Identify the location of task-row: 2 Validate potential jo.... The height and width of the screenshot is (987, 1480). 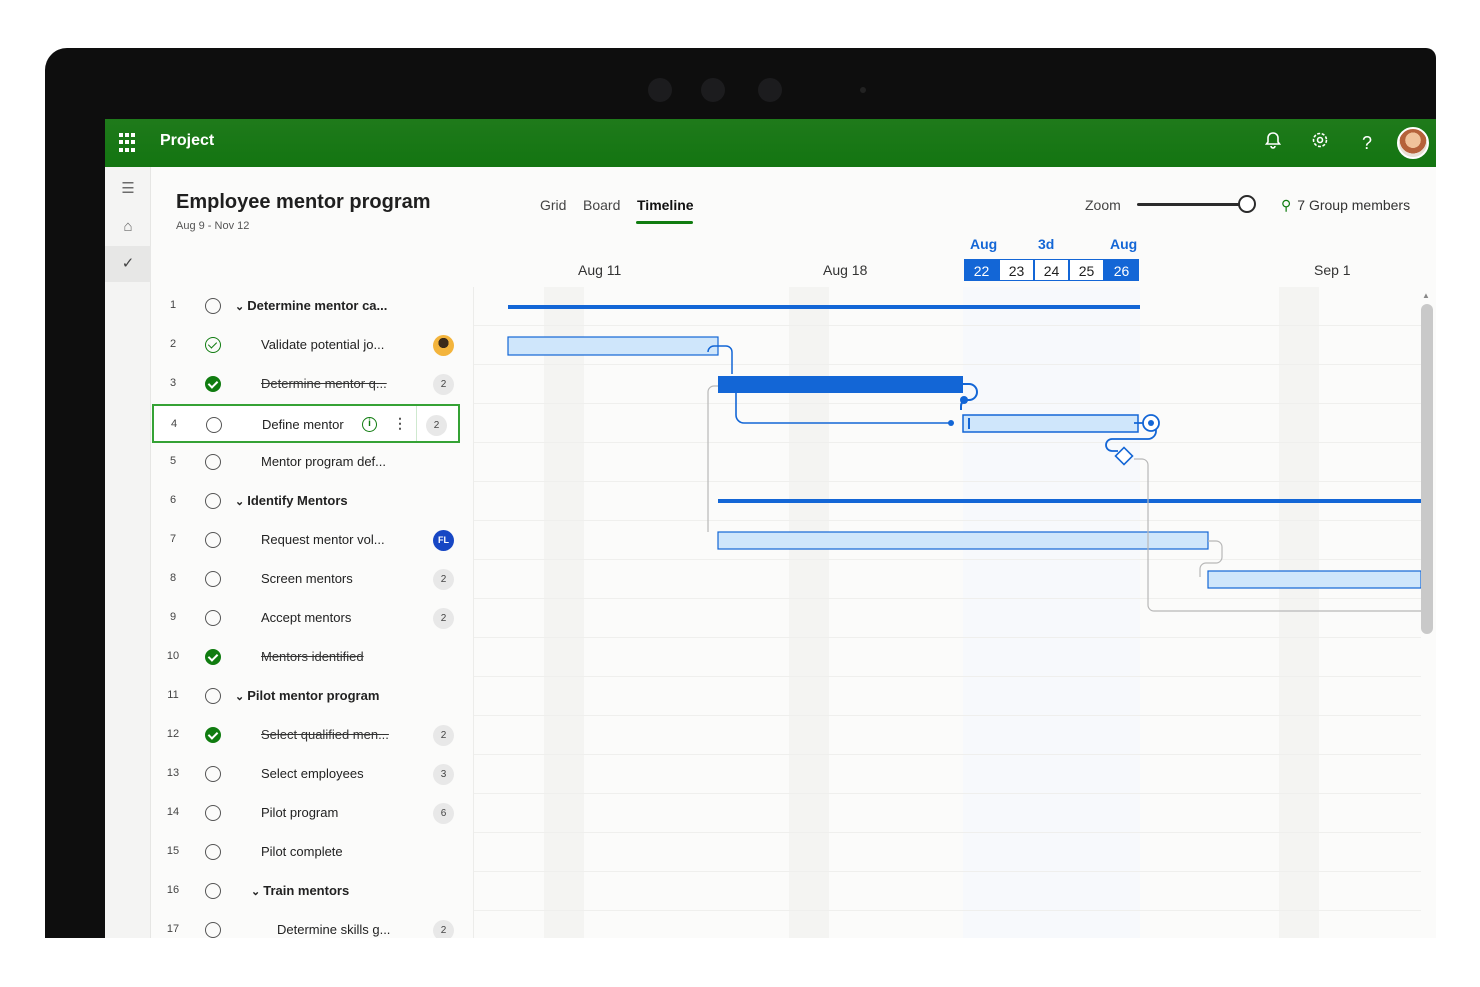
(313, 345).